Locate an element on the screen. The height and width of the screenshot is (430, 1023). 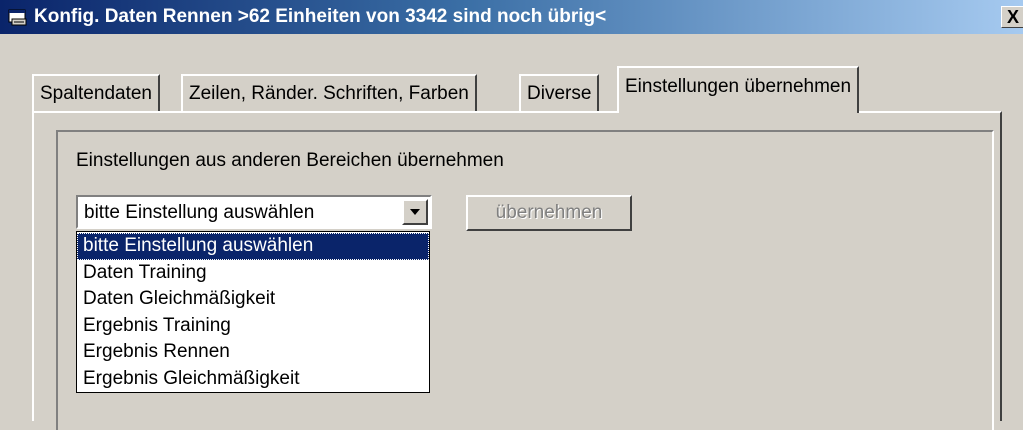
close-button: X is located at coordinates (1012, 17).